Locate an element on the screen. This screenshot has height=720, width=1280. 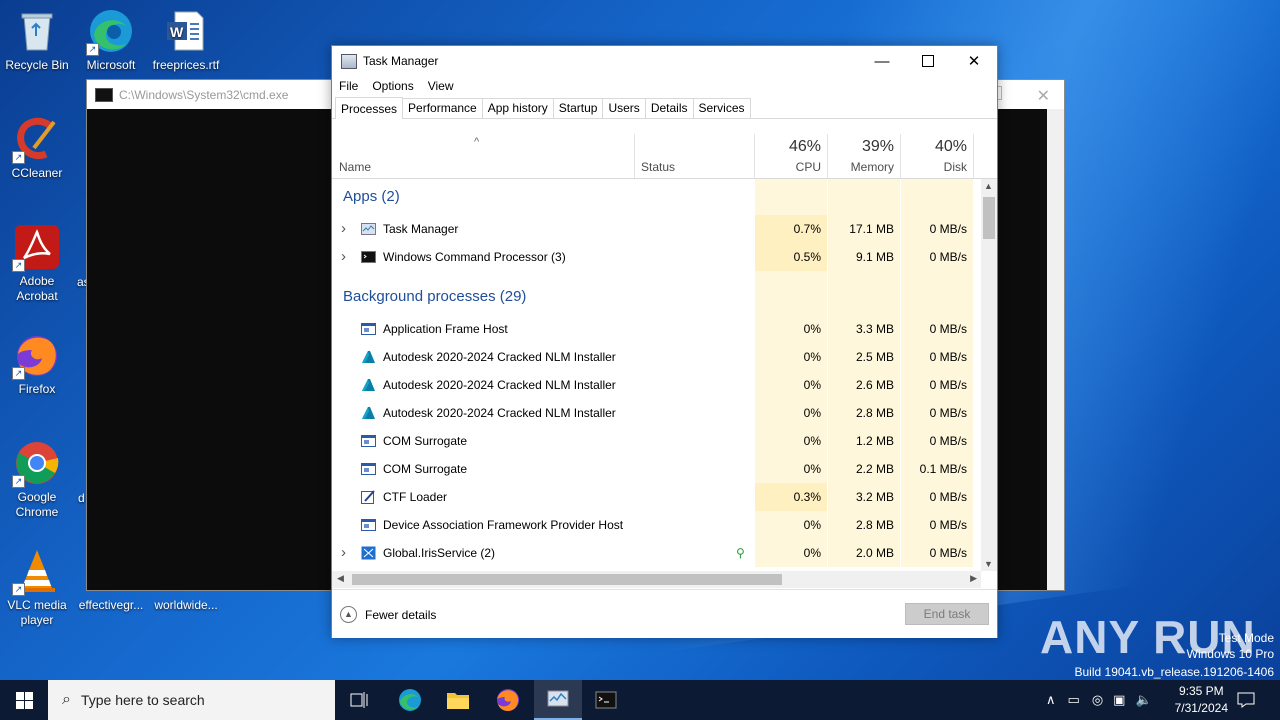
taskbar-cmd is located at coordinates (606, 700).